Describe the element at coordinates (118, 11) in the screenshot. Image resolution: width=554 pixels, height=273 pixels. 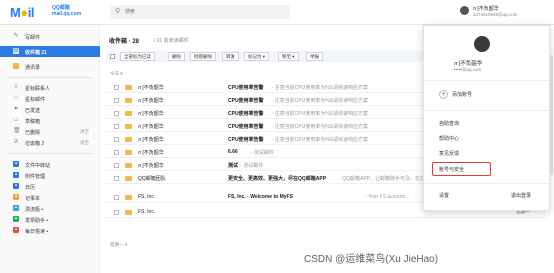
I see `search-icon: ⚲` at that location.